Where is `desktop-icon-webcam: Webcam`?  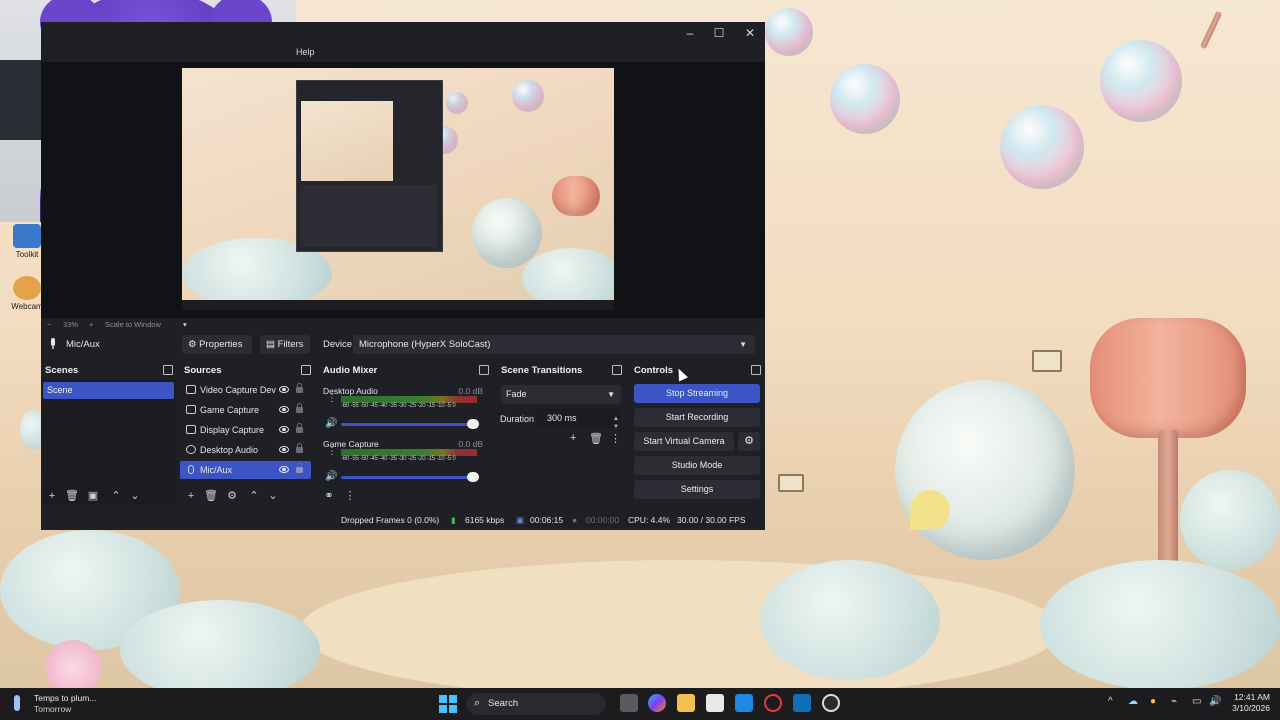
desktop-icon-webcam: Webcam is located at coordinates (27, 293).